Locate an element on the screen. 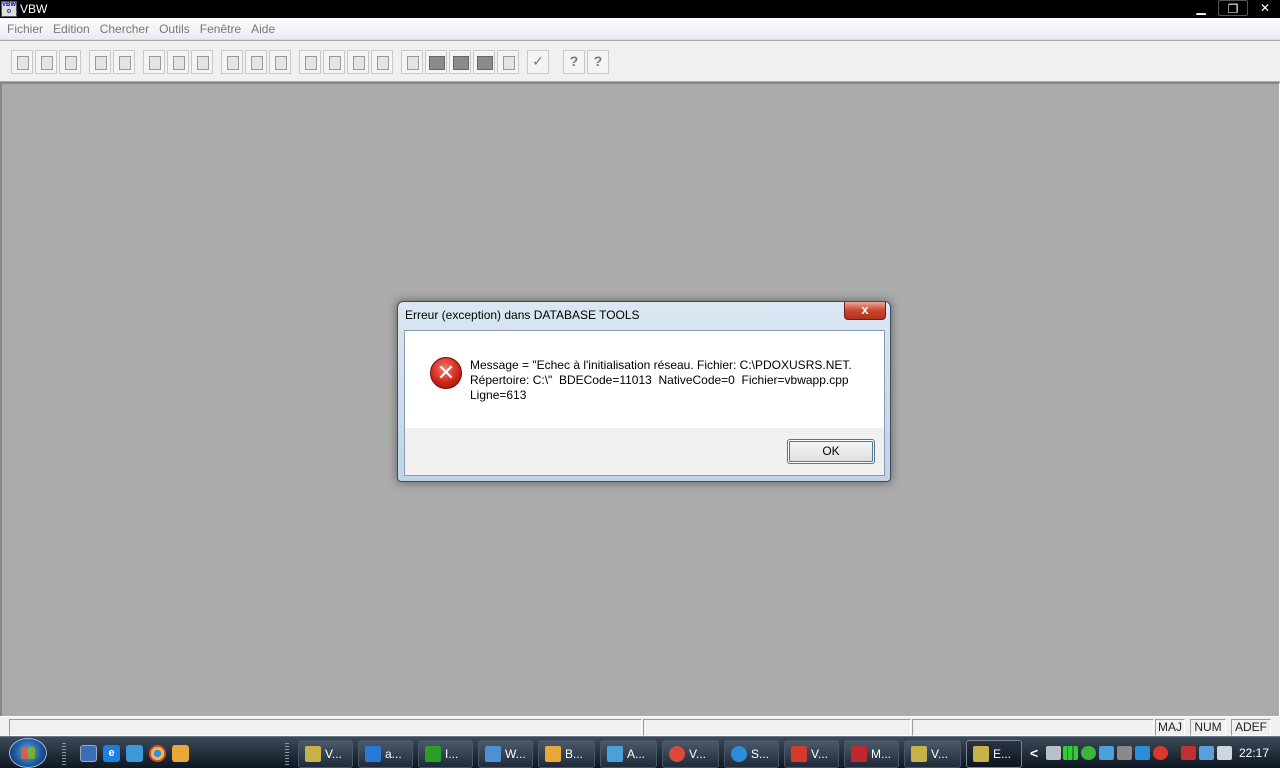  ie-icon: e is located at coordinates (111, 753).